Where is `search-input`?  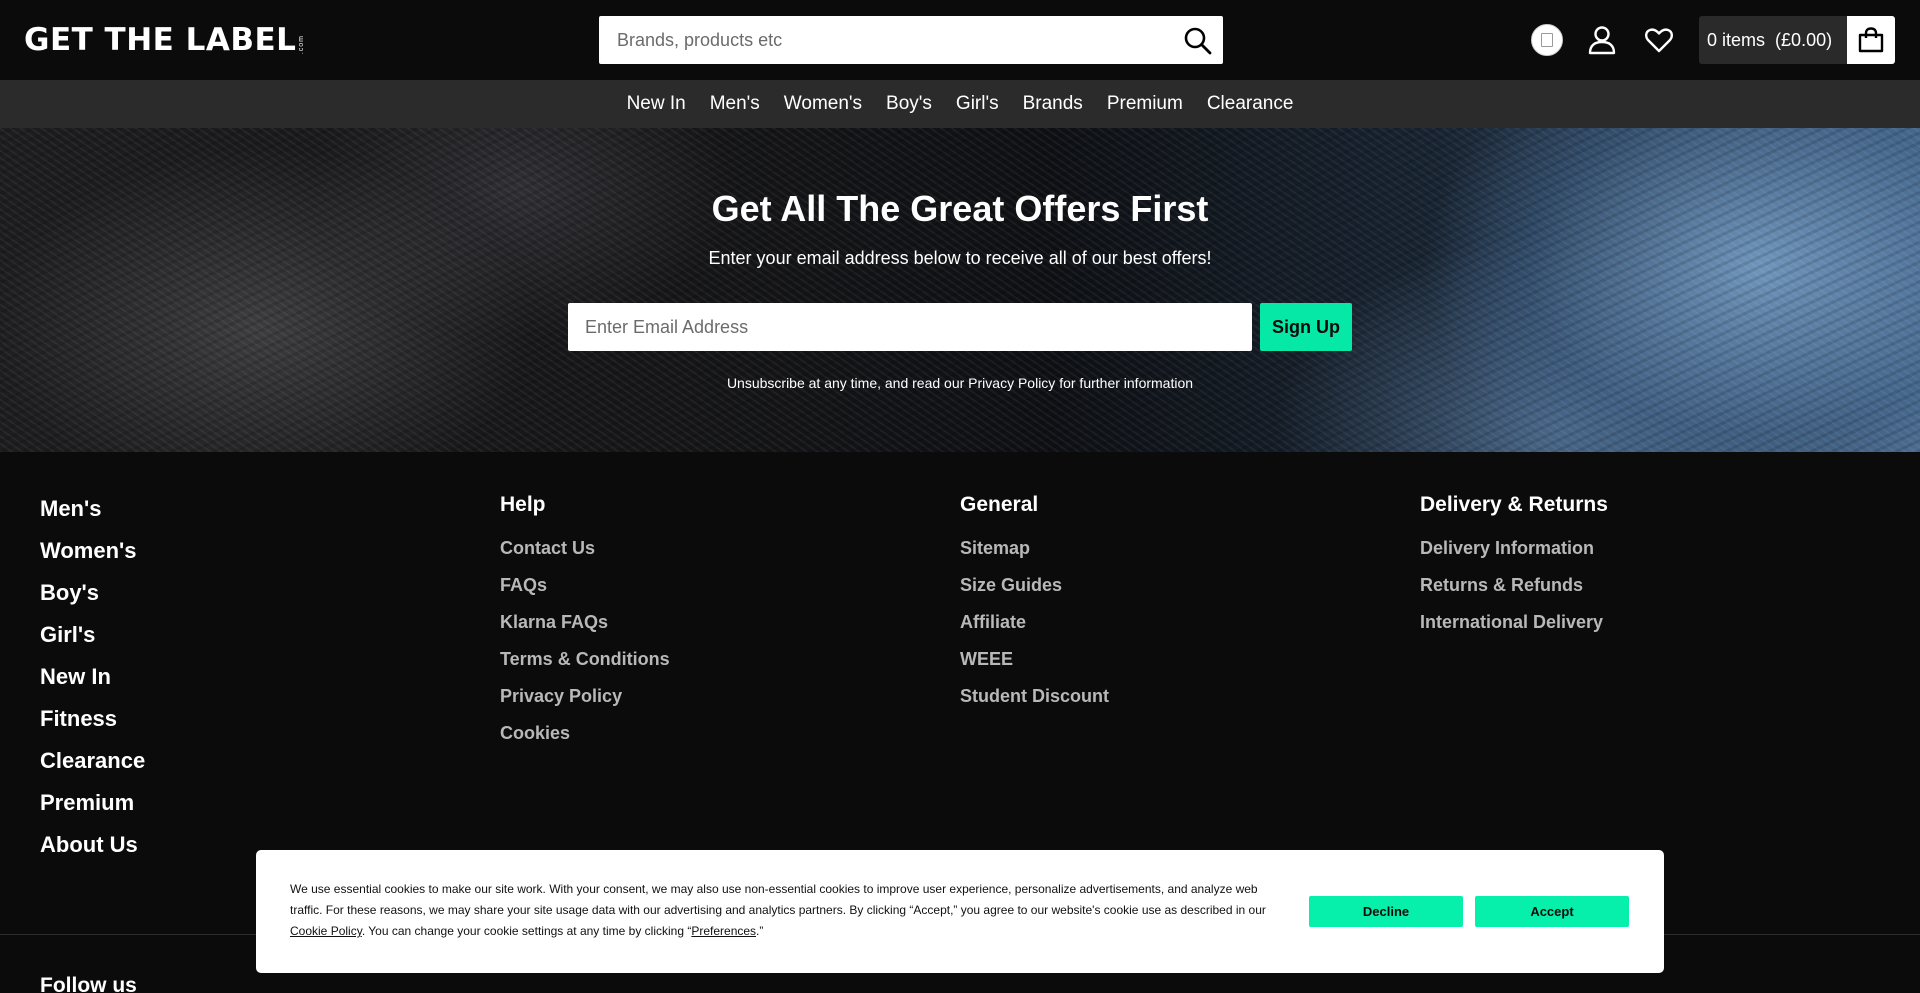 search-input is located at coordinates (879, 40).